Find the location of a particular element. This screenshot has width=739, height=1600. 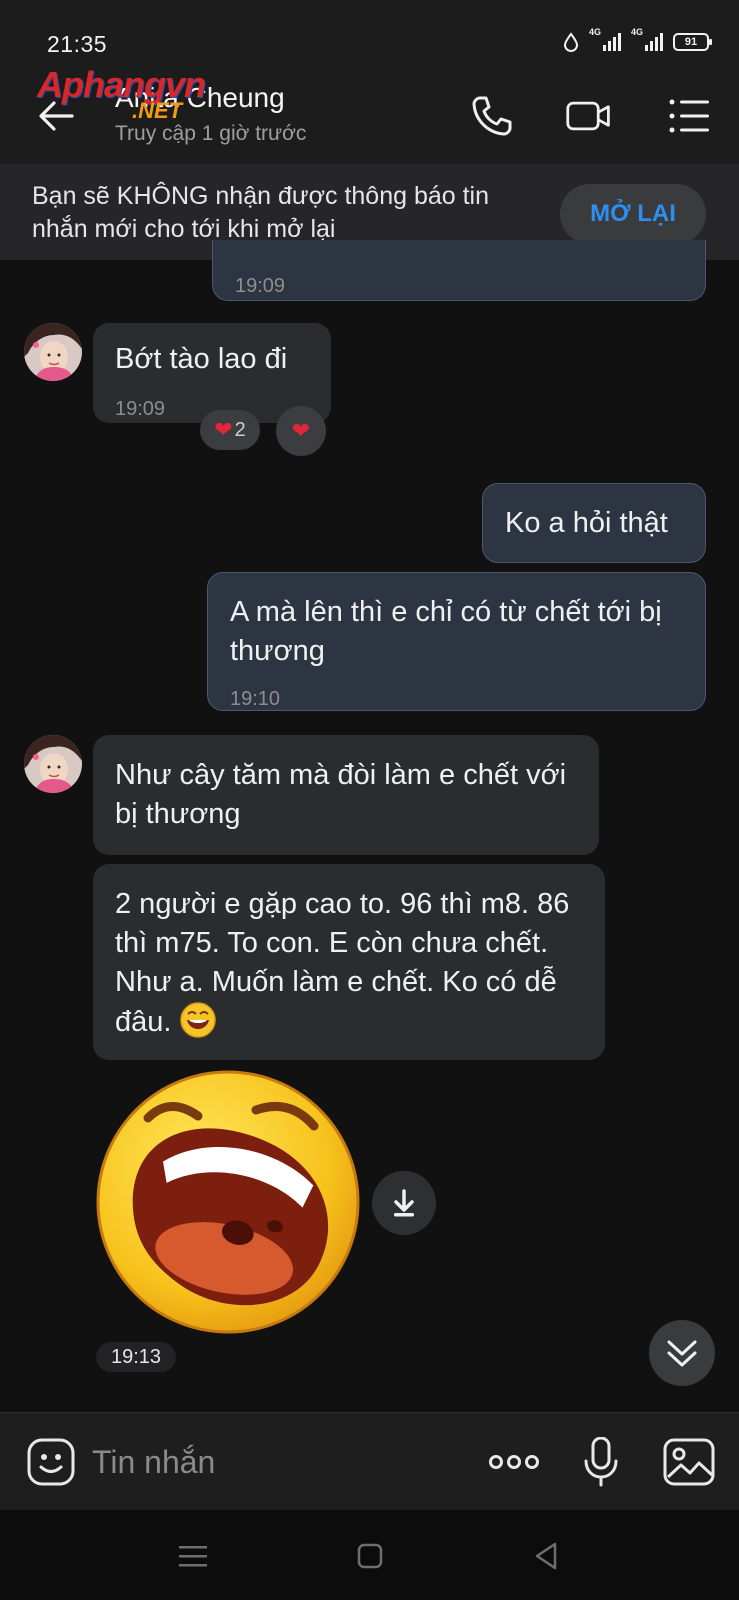

reopen-notifications-button: MỞ LẠI is located at coordinates (633, 214).